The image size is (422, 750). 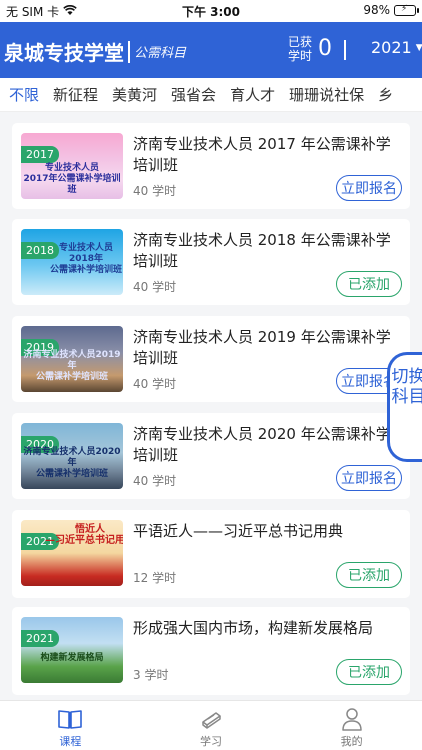 I want to click on course-title: 济南专业技术人员 2019 年公需课补学培训班, so click(x=262, y=347).